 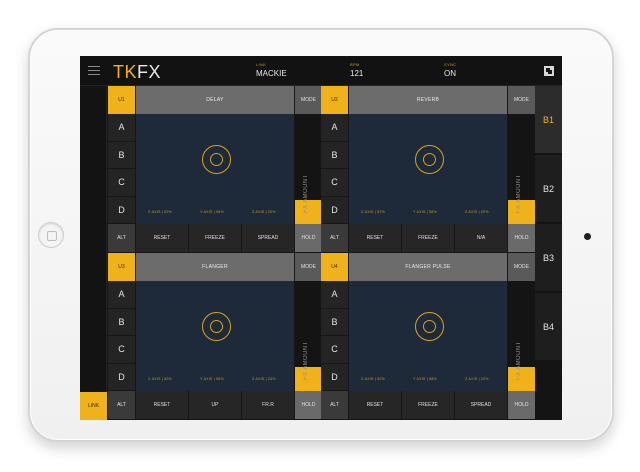 I want to click on app-logo: TKFX, so click(x=137, y=72).